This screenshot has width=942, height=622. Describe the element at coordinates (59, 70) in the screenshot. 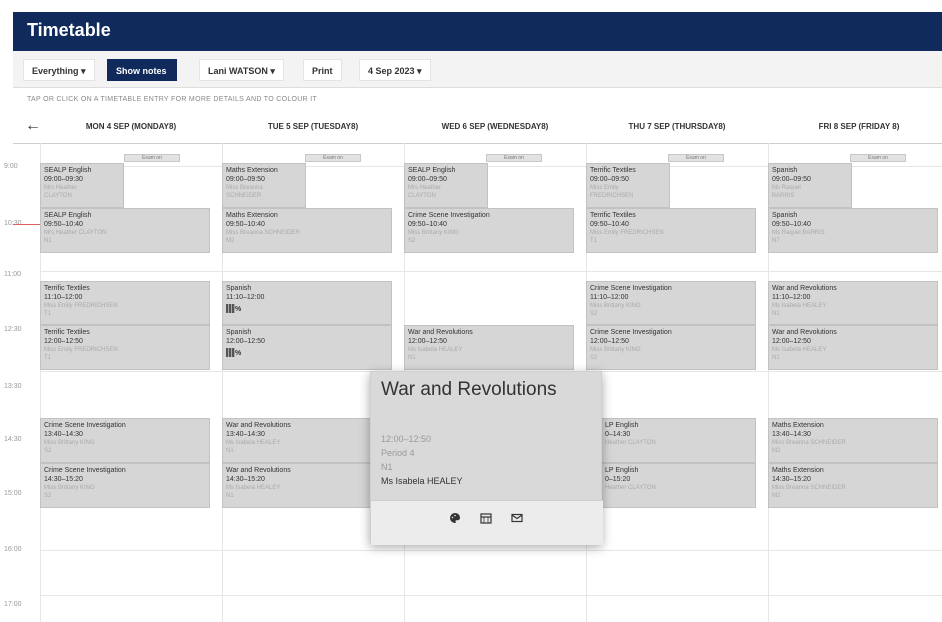

I see `filter-dropdown: Everything ▾` at that location.